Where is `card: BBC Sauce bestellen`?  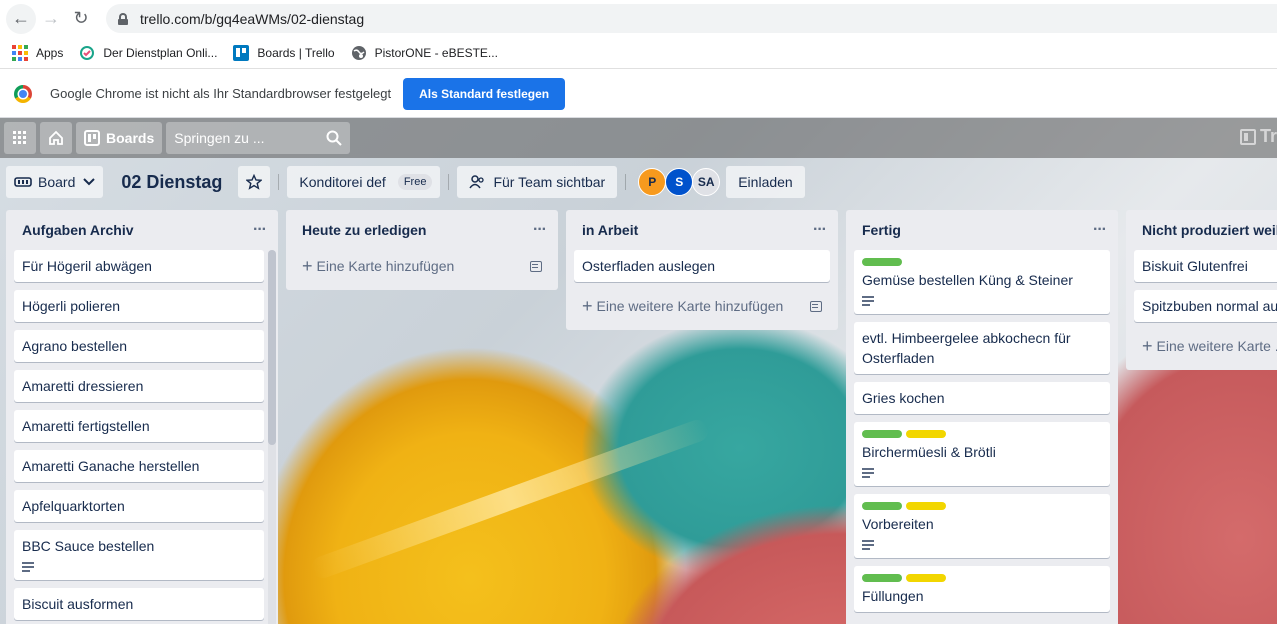
card: BBC Sauce bestellen is located at coordinates (139, 555).